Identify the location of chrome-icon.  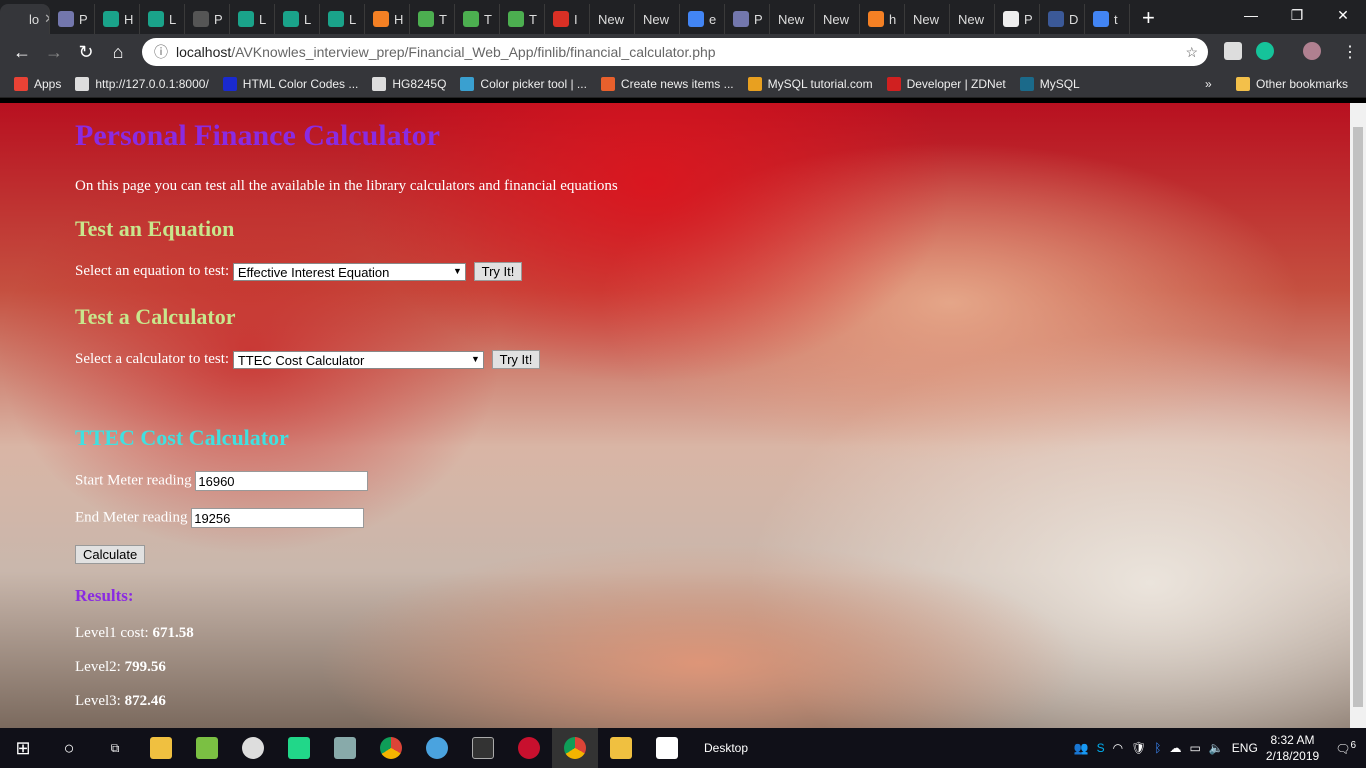
(391, 748).